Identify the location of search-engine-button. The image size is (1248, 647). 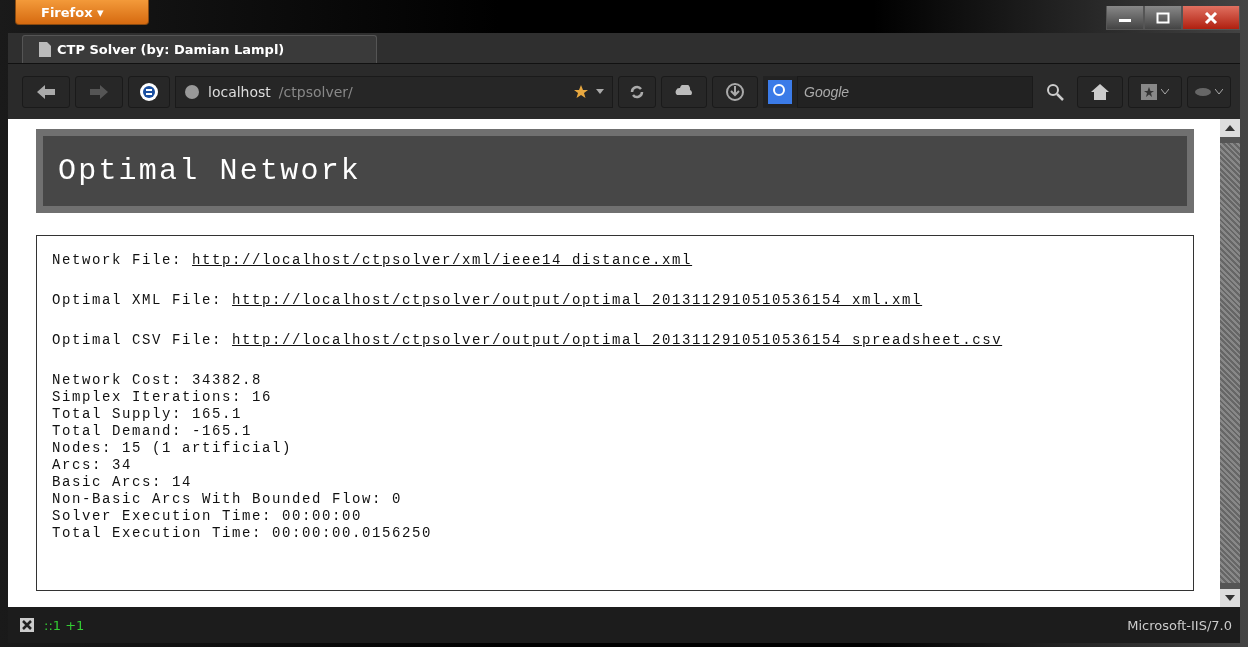
(780, 91).